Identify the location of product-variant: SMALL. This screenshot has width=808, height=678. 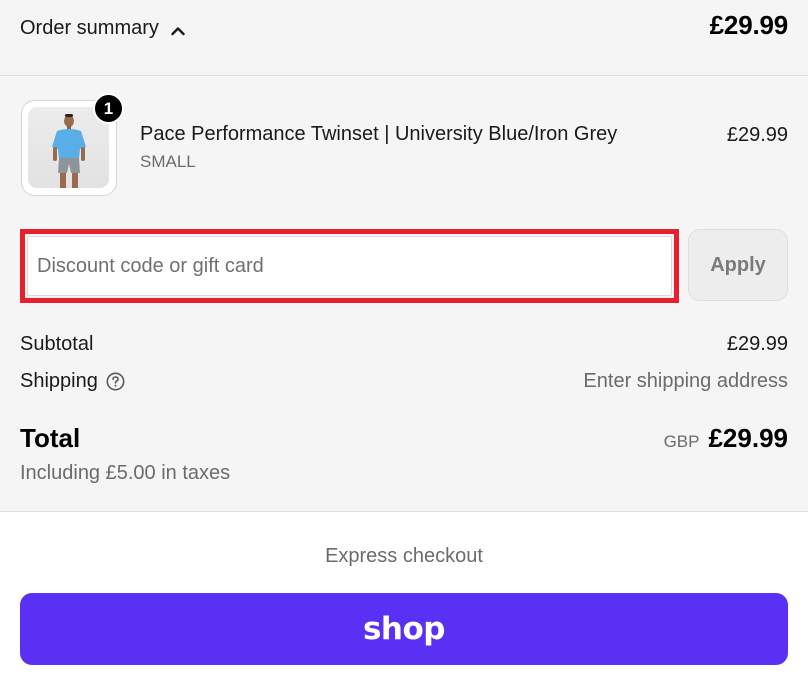
(168, 161).